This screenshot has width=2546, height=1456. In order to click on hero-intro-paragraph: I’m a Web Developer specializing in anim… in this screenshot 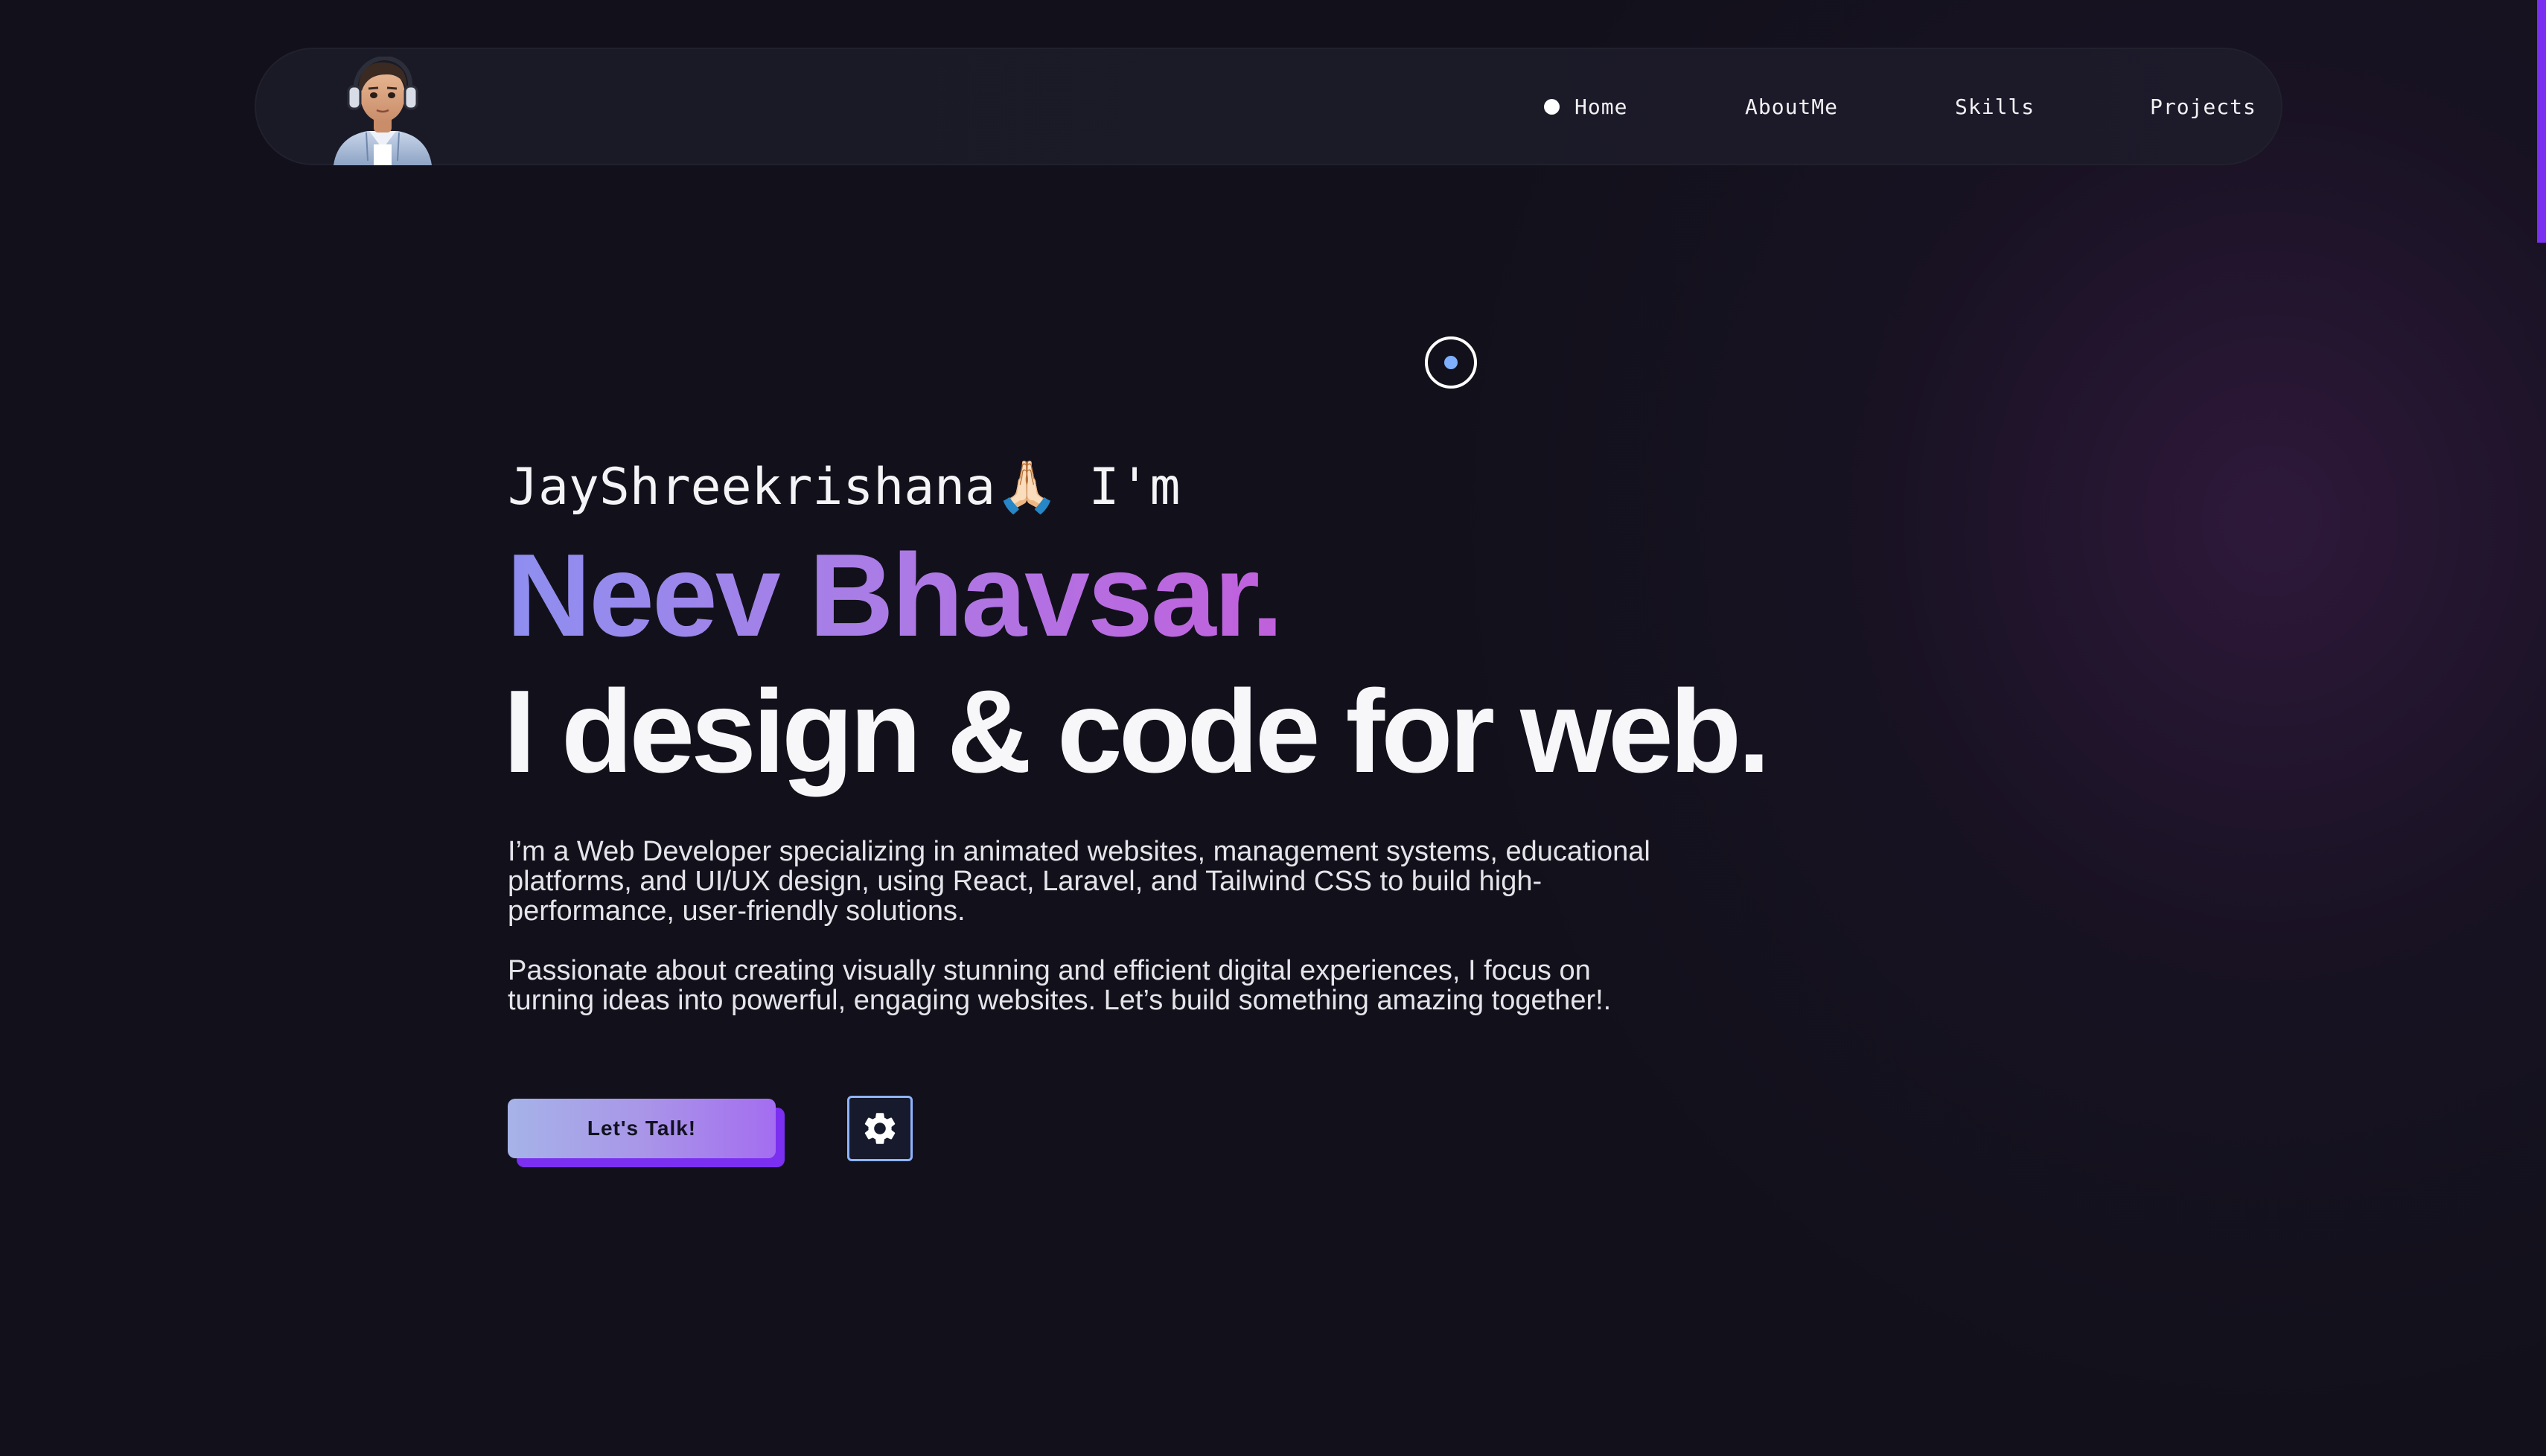, I will do `click(1079, 881)`.